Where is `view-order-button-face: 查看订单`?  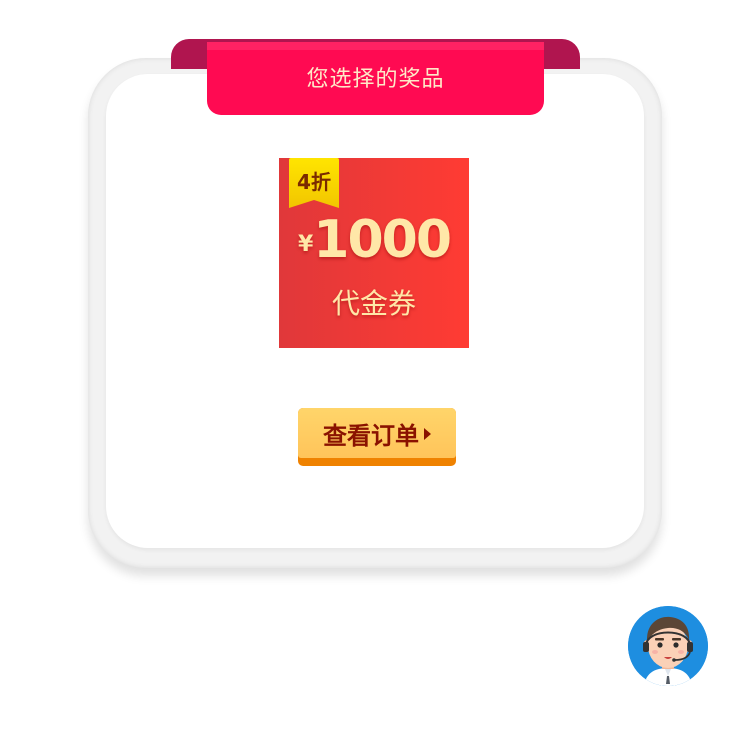
view-order-button-face: 查看订单 is located at coordinates (377, 433).